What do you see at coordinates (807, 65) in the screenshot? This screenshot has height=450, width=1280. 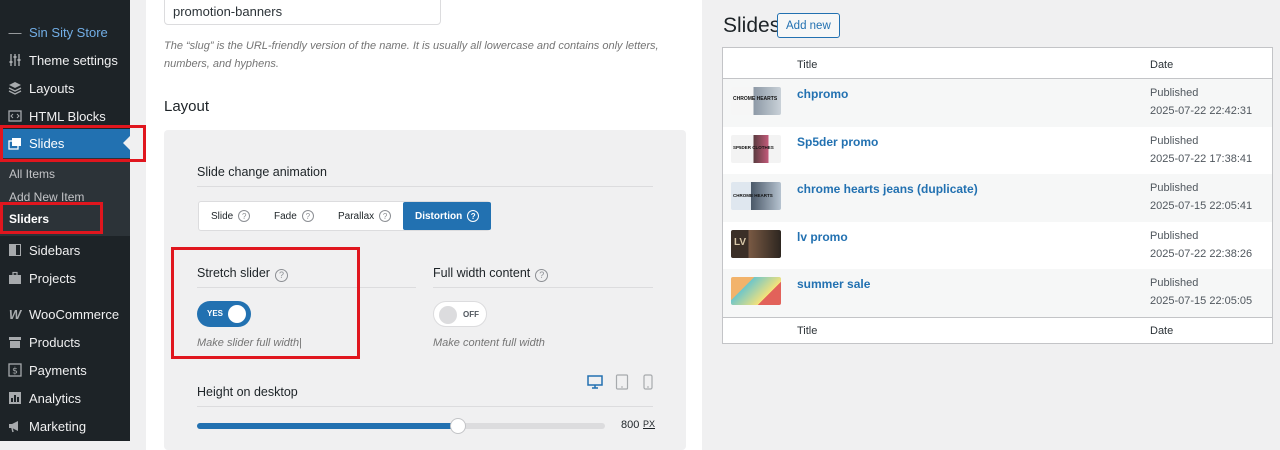 I see `column-header-title: Title` at bounding box center [807, 65].